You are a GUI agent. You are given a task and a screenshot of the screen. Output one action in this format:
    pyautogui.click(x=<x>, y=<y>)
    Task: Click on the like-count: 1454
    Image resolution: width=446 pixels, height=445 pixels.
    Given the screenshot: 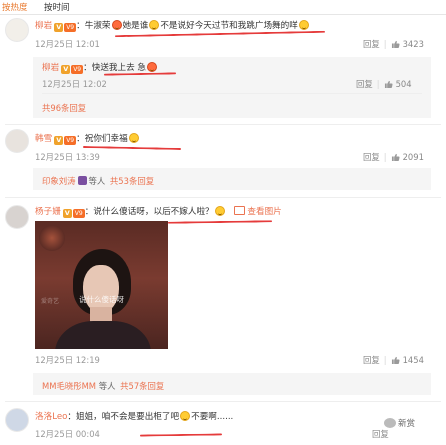 What is the action you would take?
    pyautogui.click(x=413, y=360)
    